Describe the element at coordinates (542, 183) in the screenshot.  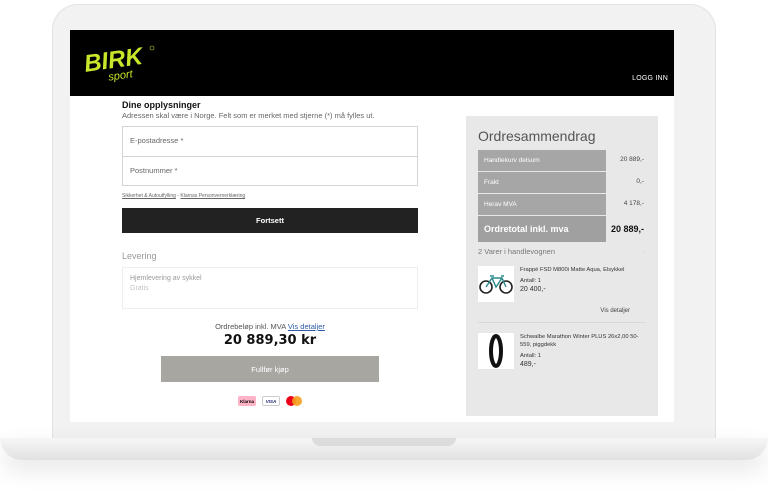
I see `summary-row-label: Frakt` at that location.